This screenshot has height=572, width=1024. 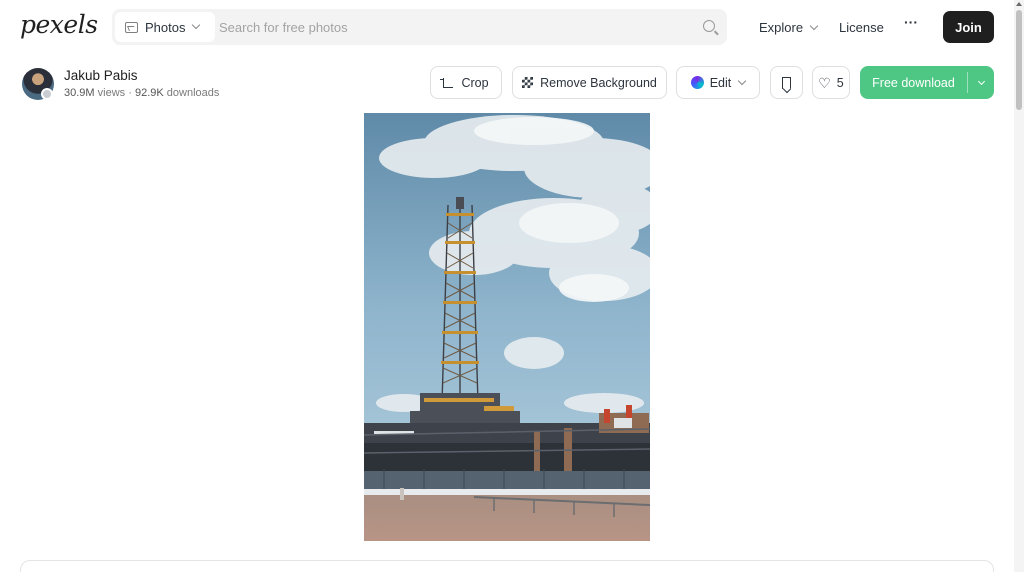 What do you see at coordinates (598, 82) in the screenshot?
I see `remove-background-label: Remove Background` at bounding box center [598, 82].